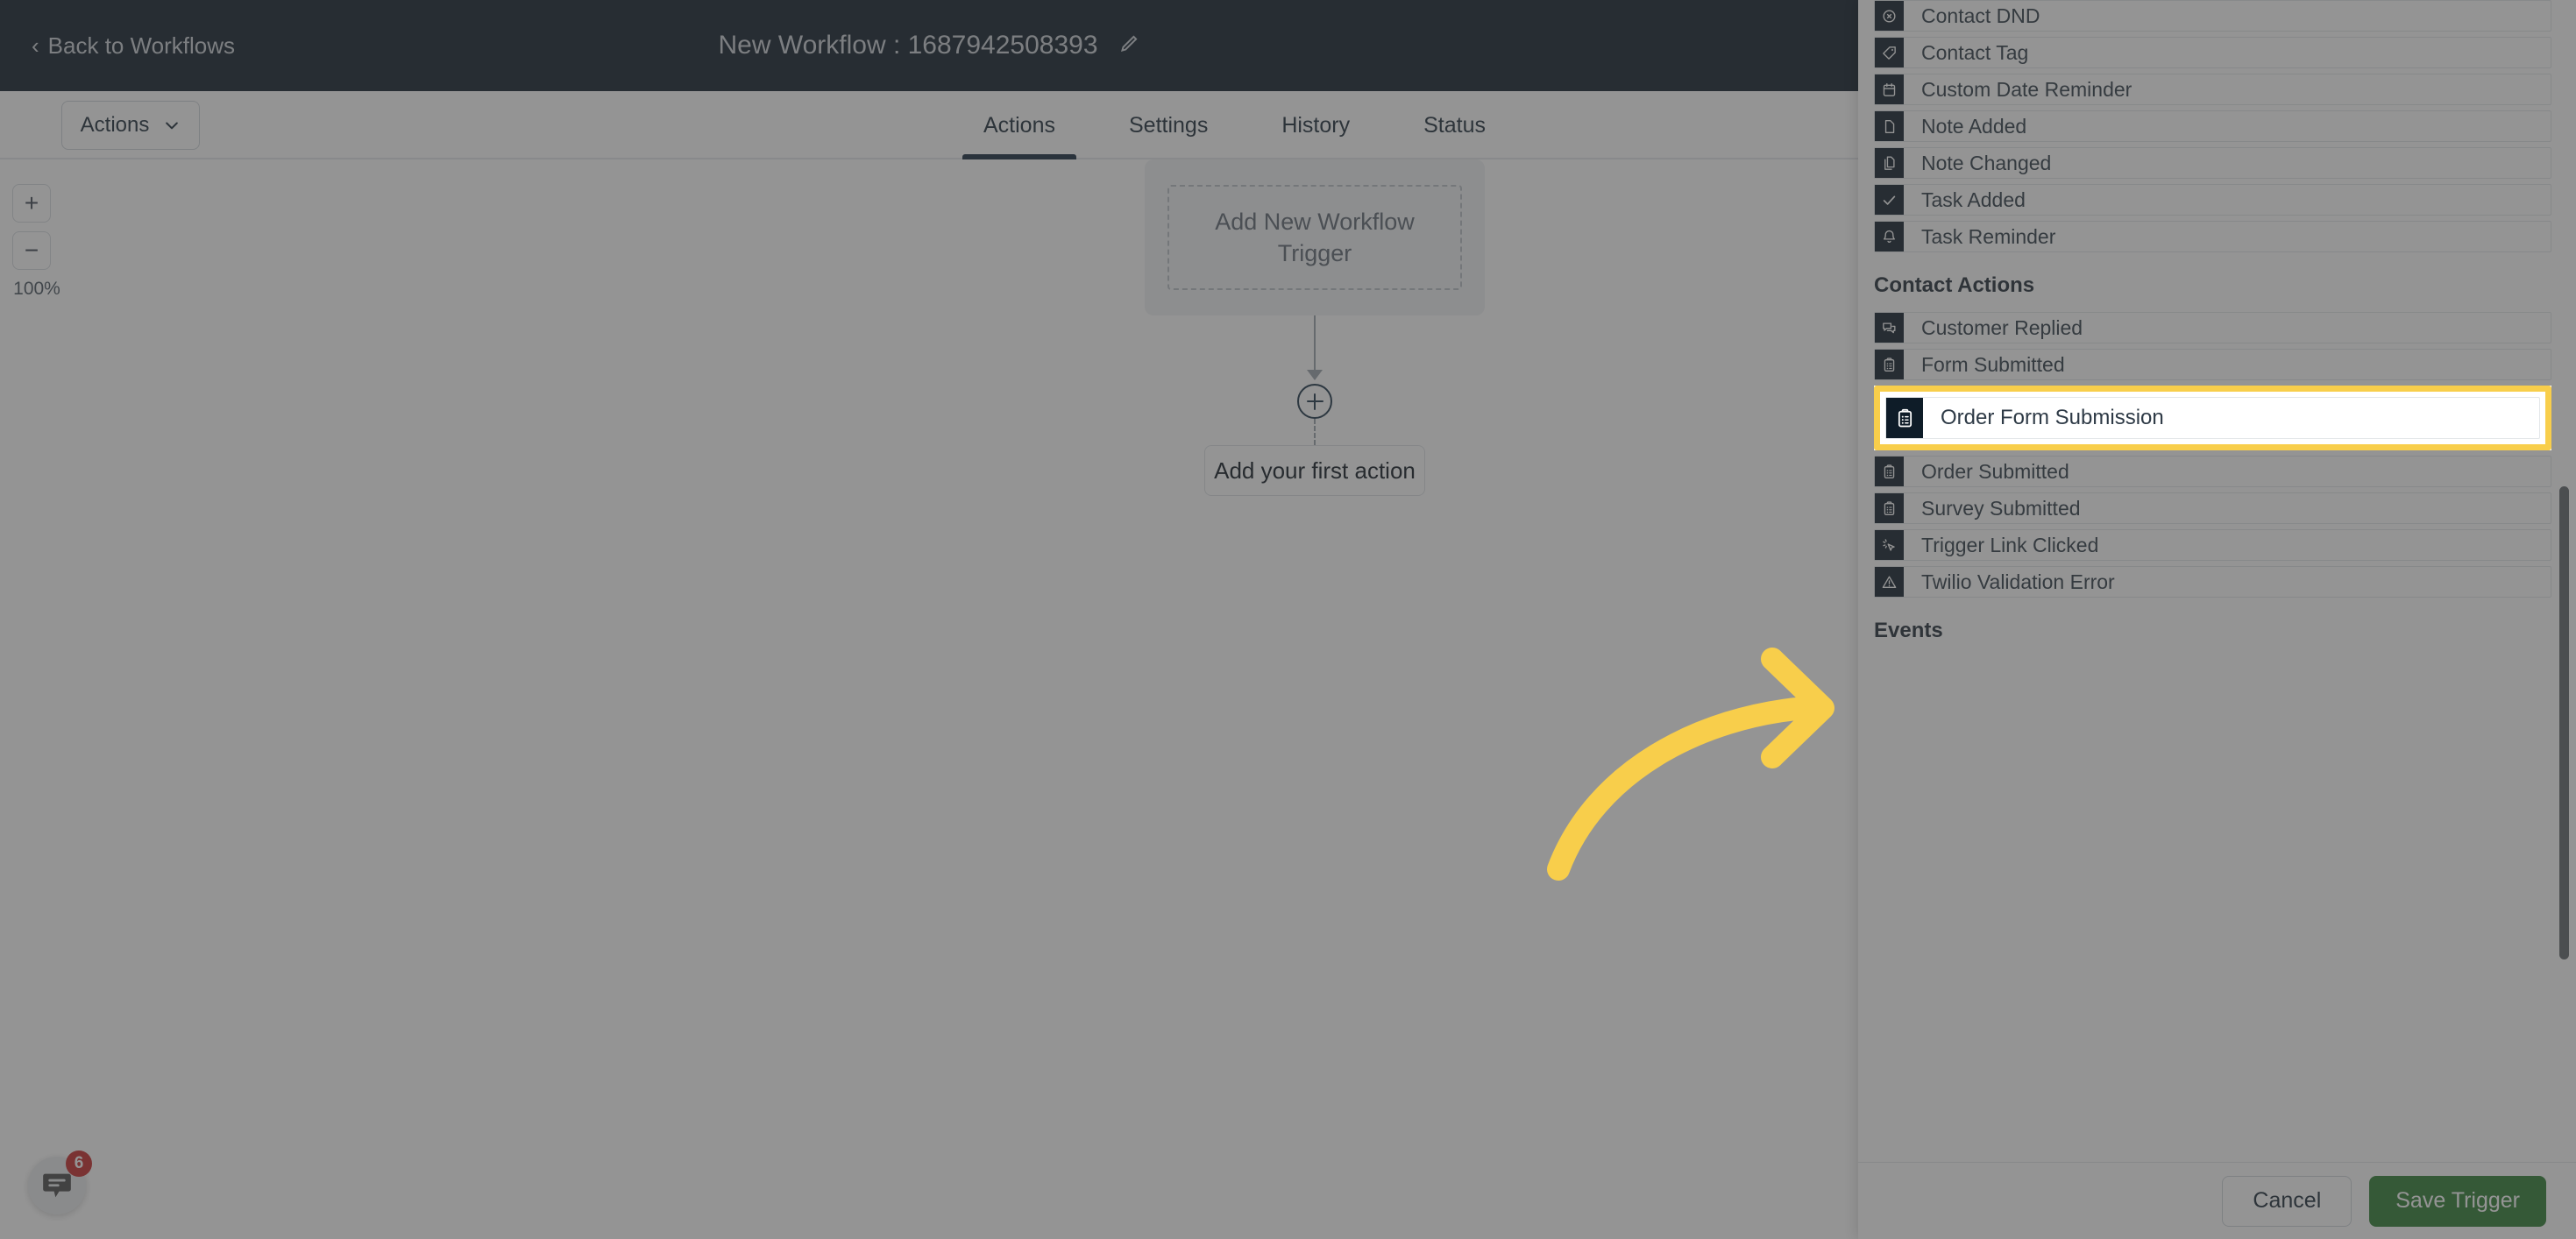 Image resolution: width=2576 pixels, height=1239 pixels. Describe the element at coordinates (60, 1182) in the screenshot. I see `chat-widget: 6` at that location.